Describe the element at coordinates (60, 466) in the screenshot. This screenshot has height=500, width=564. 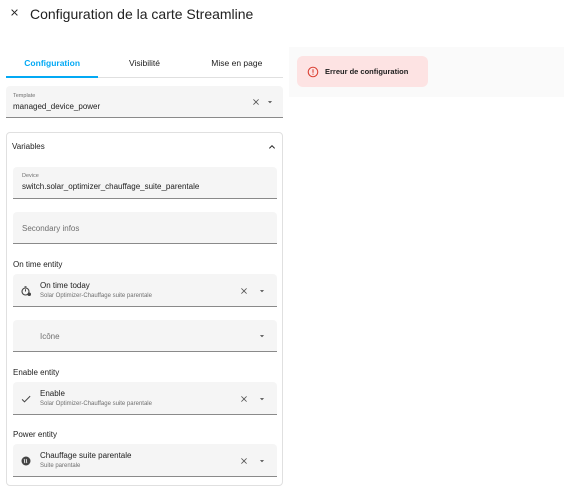
I see `power-entity-subtitle: Suite parentale` at that location.